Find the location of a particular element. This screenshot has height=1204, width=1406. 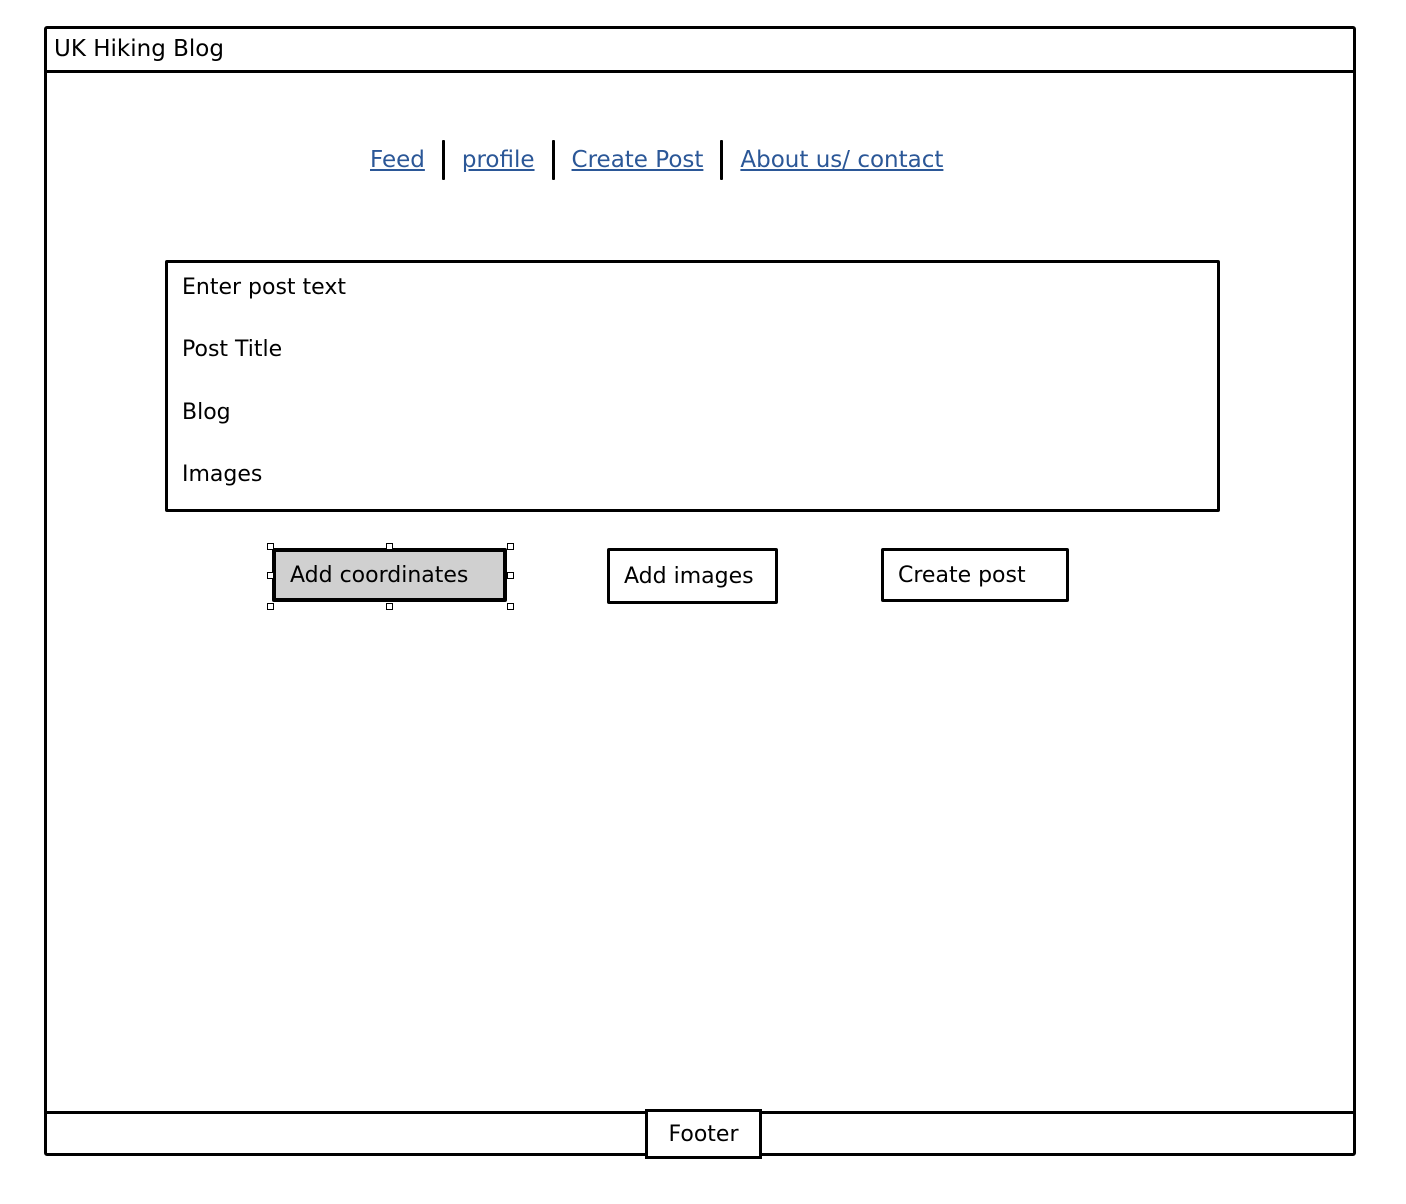

app-title: UK Hiking Blog is located at coordinates (139, 49).